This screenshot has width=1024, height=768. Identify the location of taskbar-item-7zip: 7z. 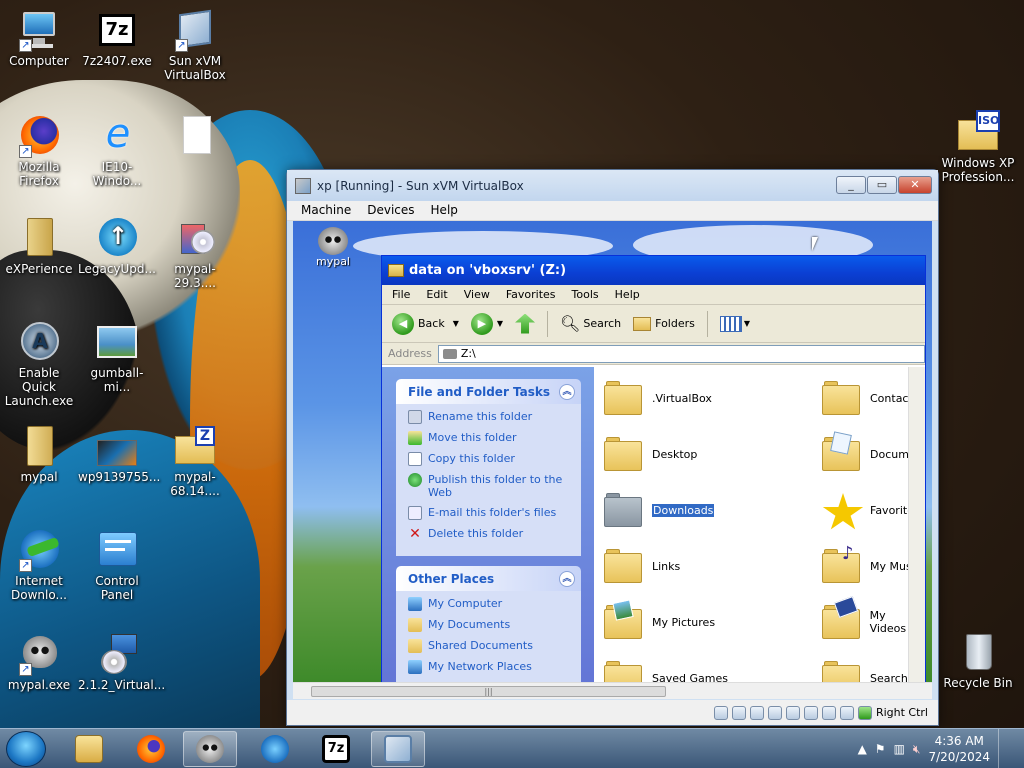
(336, 749).